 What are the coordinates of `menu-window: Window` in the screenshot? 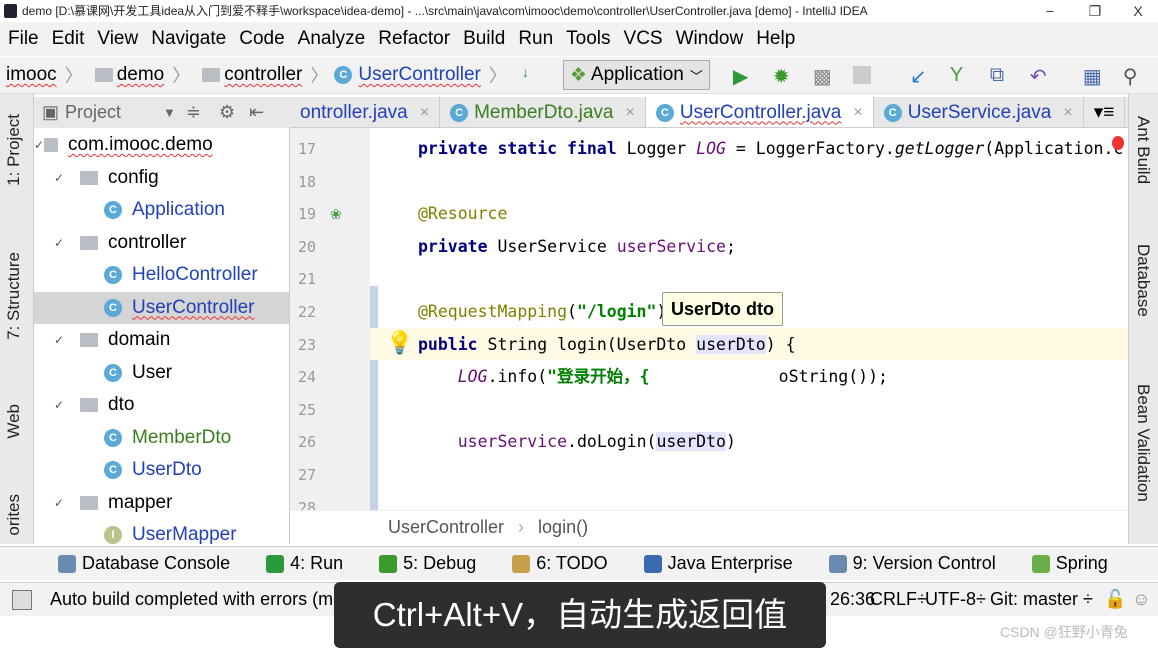 It's located at (710, 39).